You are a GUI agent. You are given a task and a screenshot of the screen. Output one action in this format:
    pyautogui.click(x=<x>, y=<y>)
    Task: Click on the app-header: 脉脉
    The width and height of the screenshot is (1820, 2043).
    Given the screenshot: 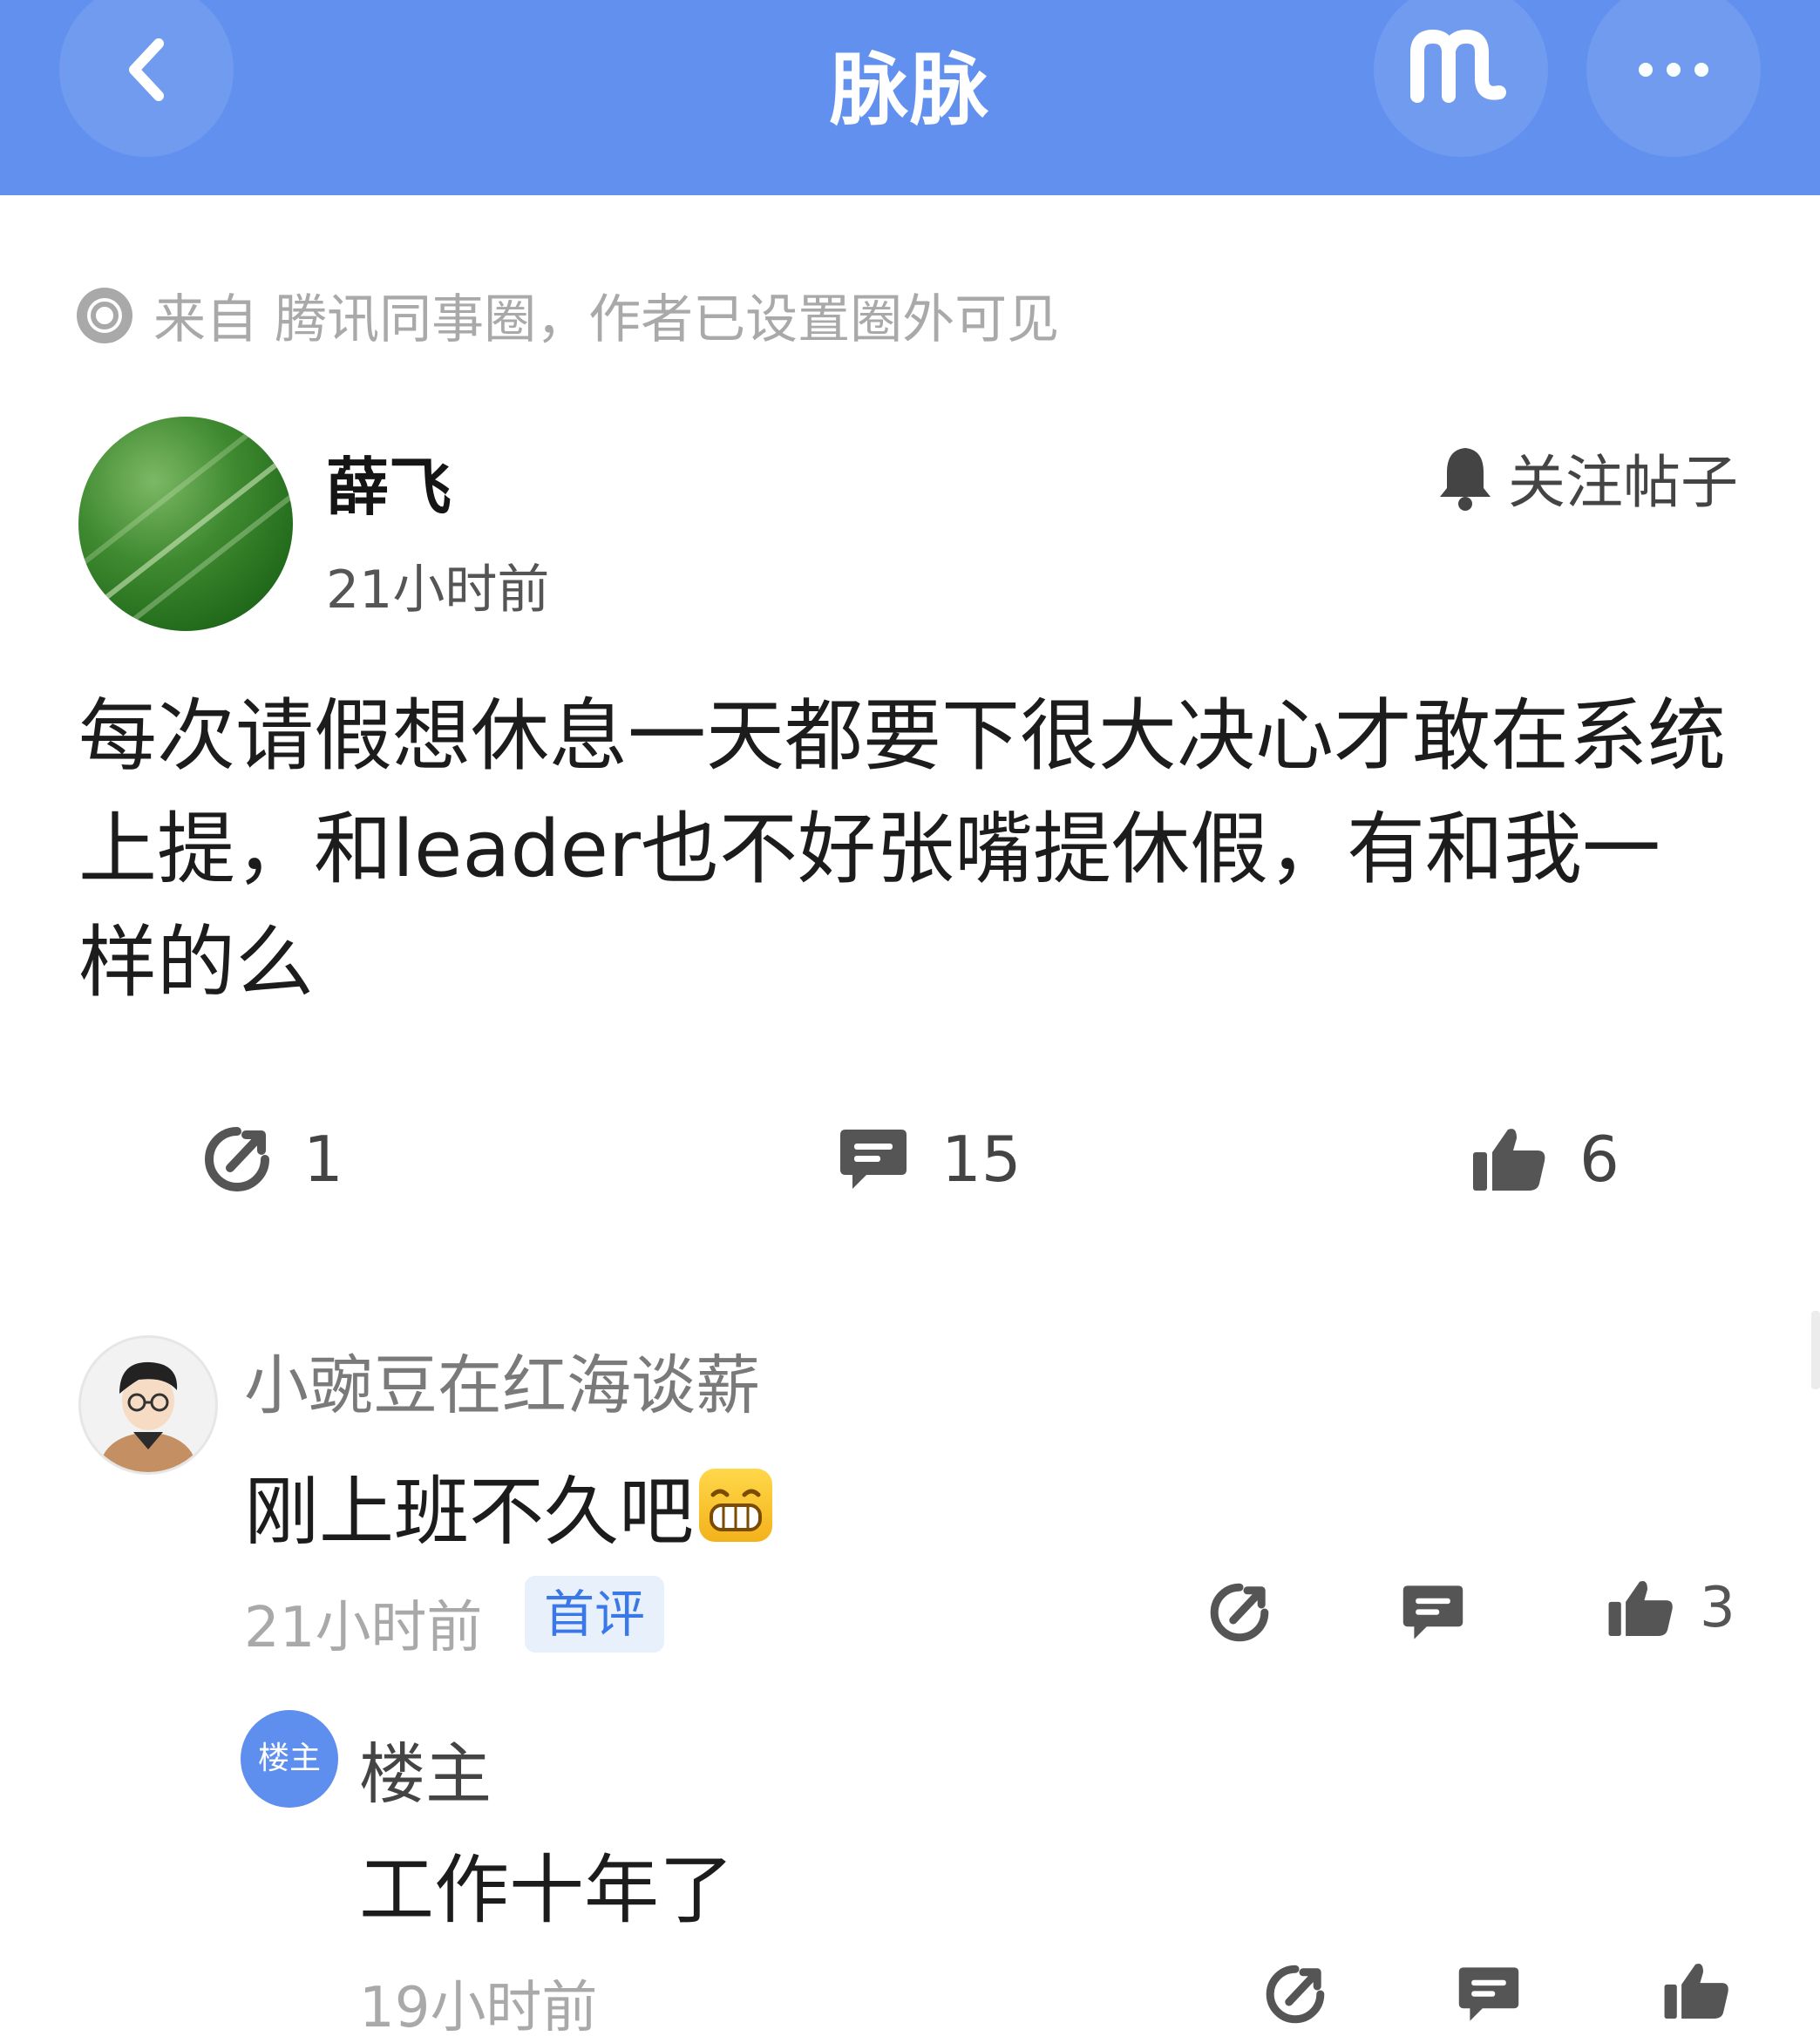 What is the action you would take?
    pyautogui.click(x=910, y=97)
    